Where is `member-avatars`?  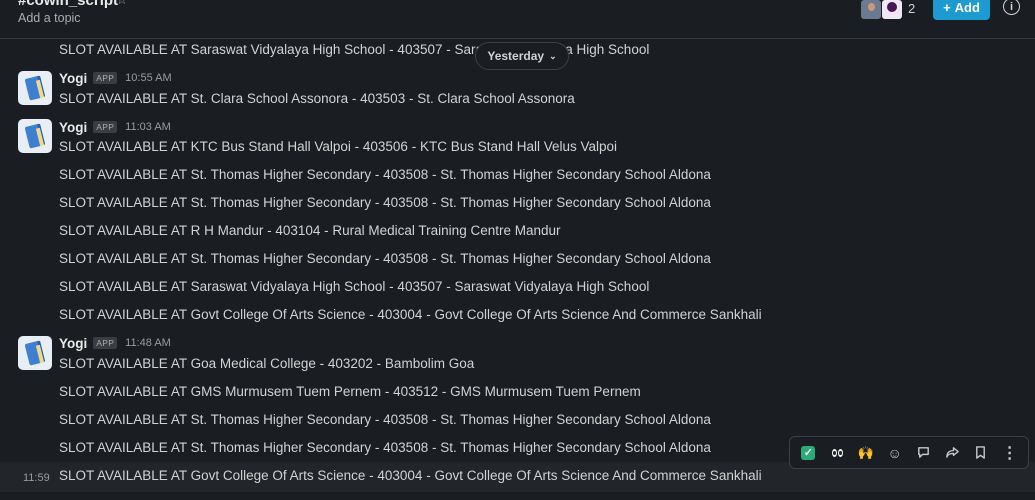 member-avatars is located at coordinates (882, 9).